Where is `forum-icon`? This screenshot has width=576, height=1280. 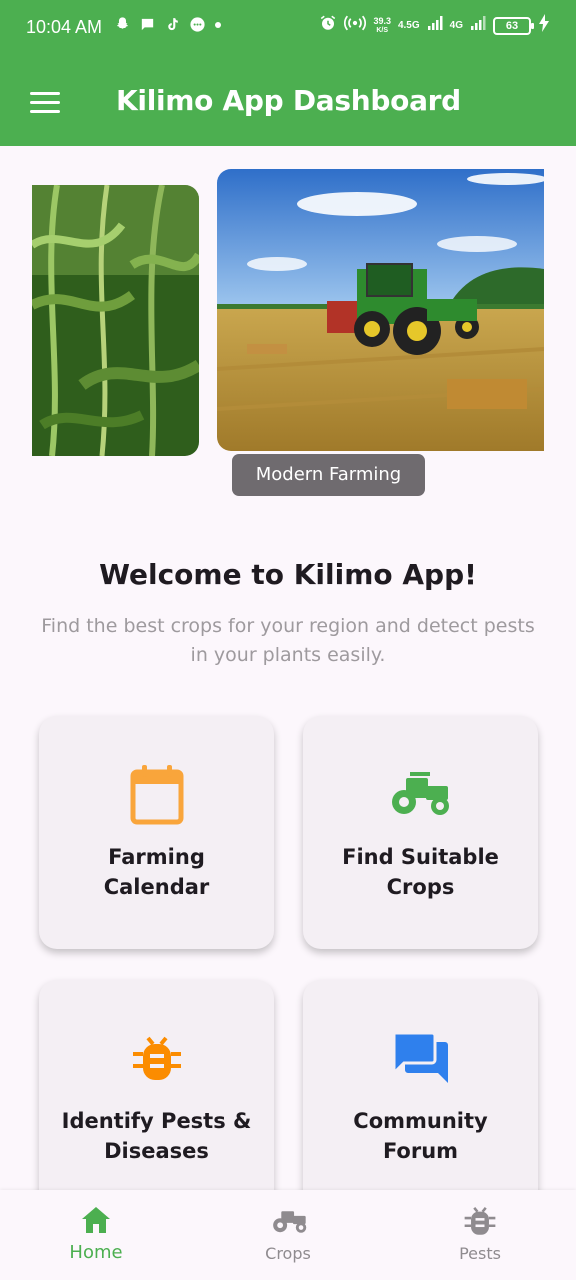
forum-icon is located at coordinates (420, 1059).